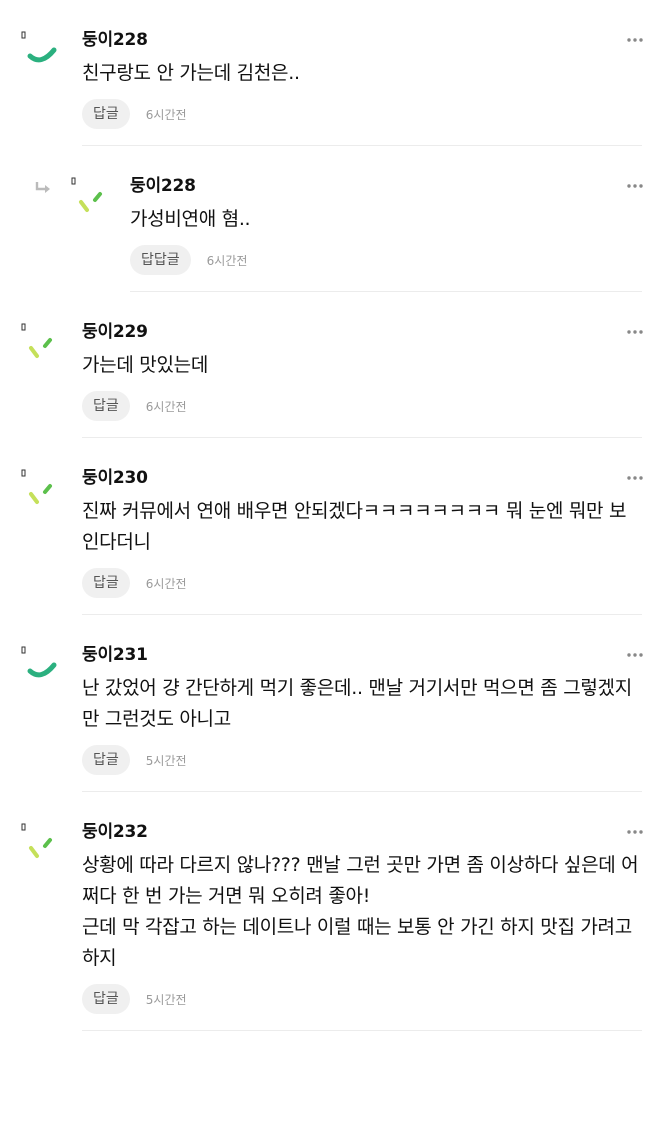 Image resolution: width=658 pixels, height=1128 pixels. Describe the element at coordinates (386, 268) in the screenshot. I see `comment-meta: 답답글 6시간전` at that location.